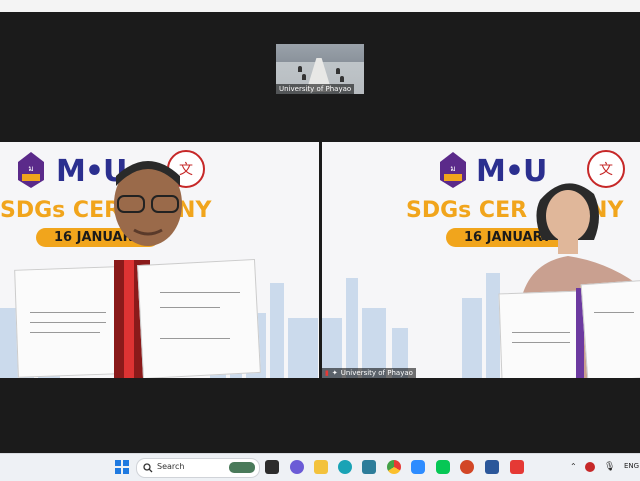 Image resolution: width=640 pixels, height=481 pixels. Describe the element at coordinates (297, 467) in the screenshot. I see `chat-icon` at that location.